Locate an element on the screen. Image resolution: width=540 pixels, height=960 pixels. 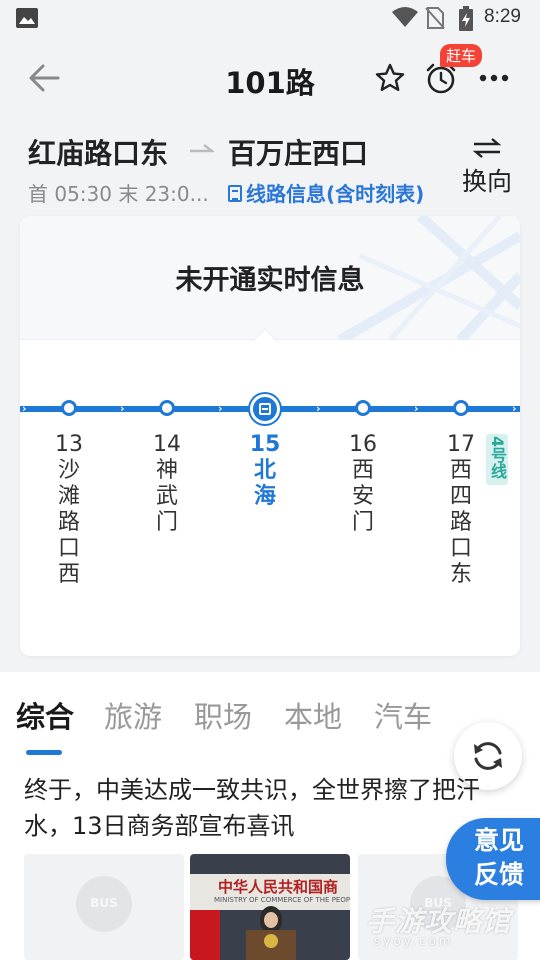
alarm-clock-button is located at coordinates (441, 79).